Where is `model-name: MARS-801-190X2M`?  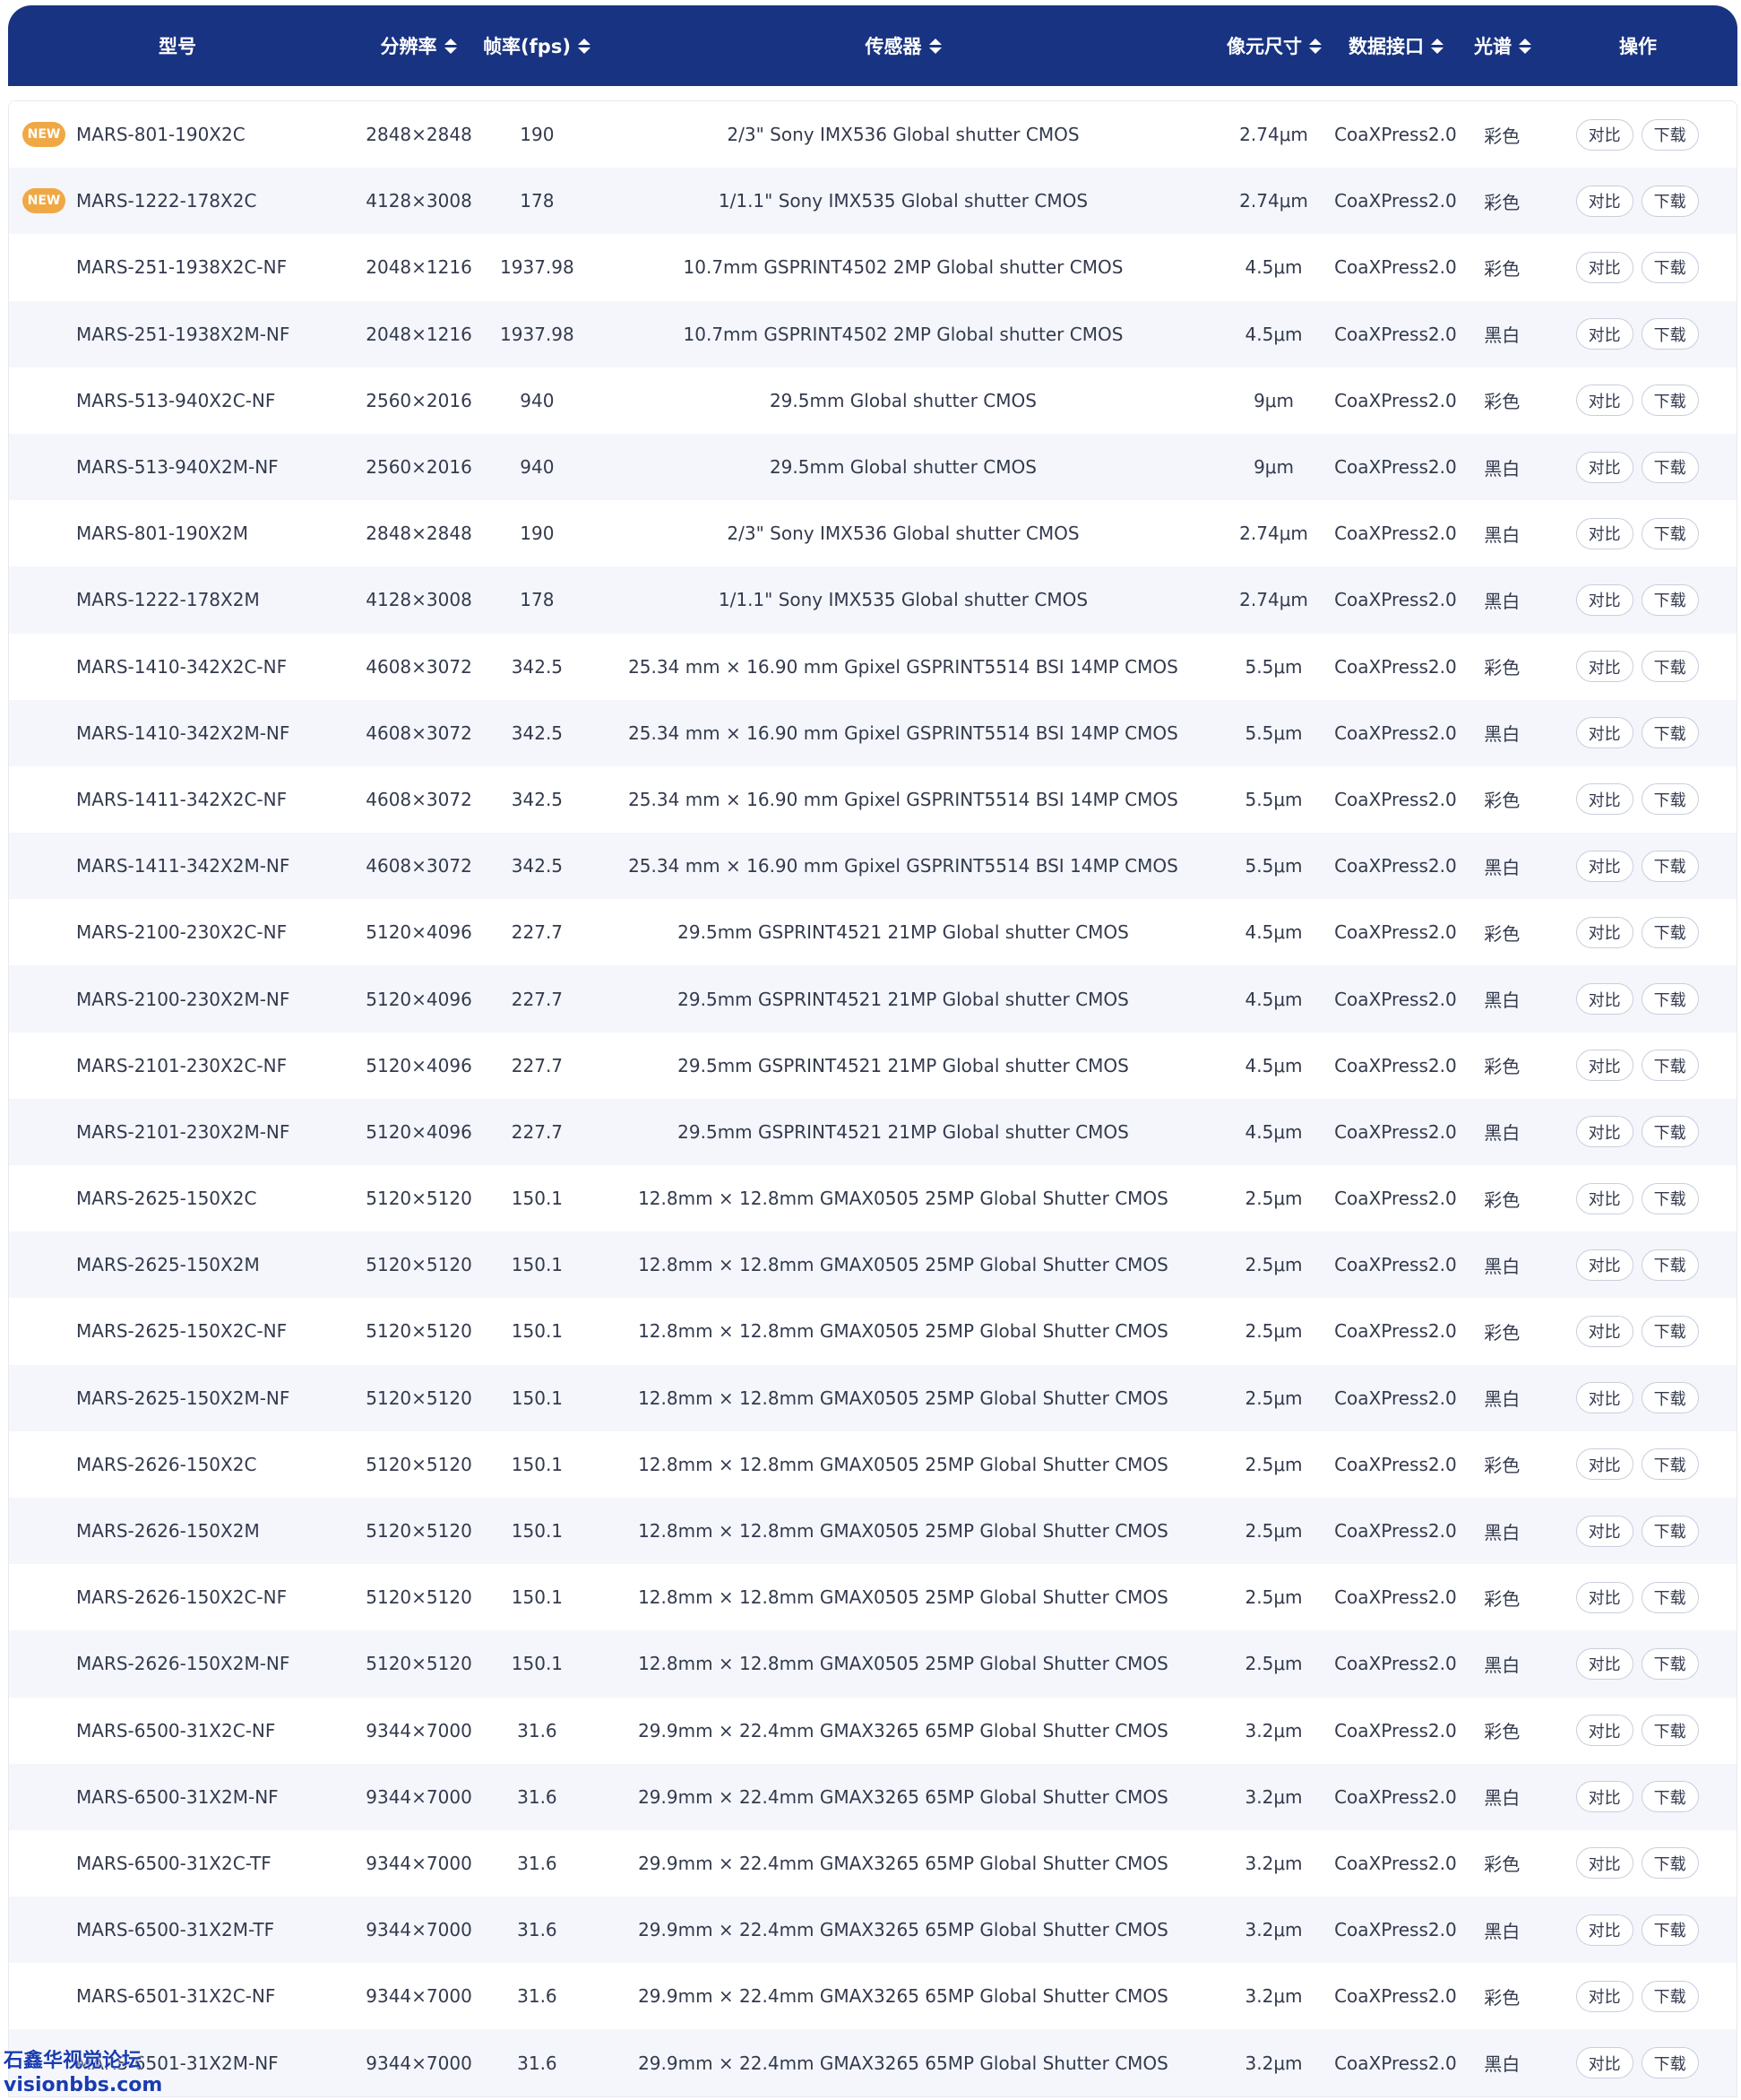 model-name: MARS-801-190X2M is located at coordinates (162, 533).